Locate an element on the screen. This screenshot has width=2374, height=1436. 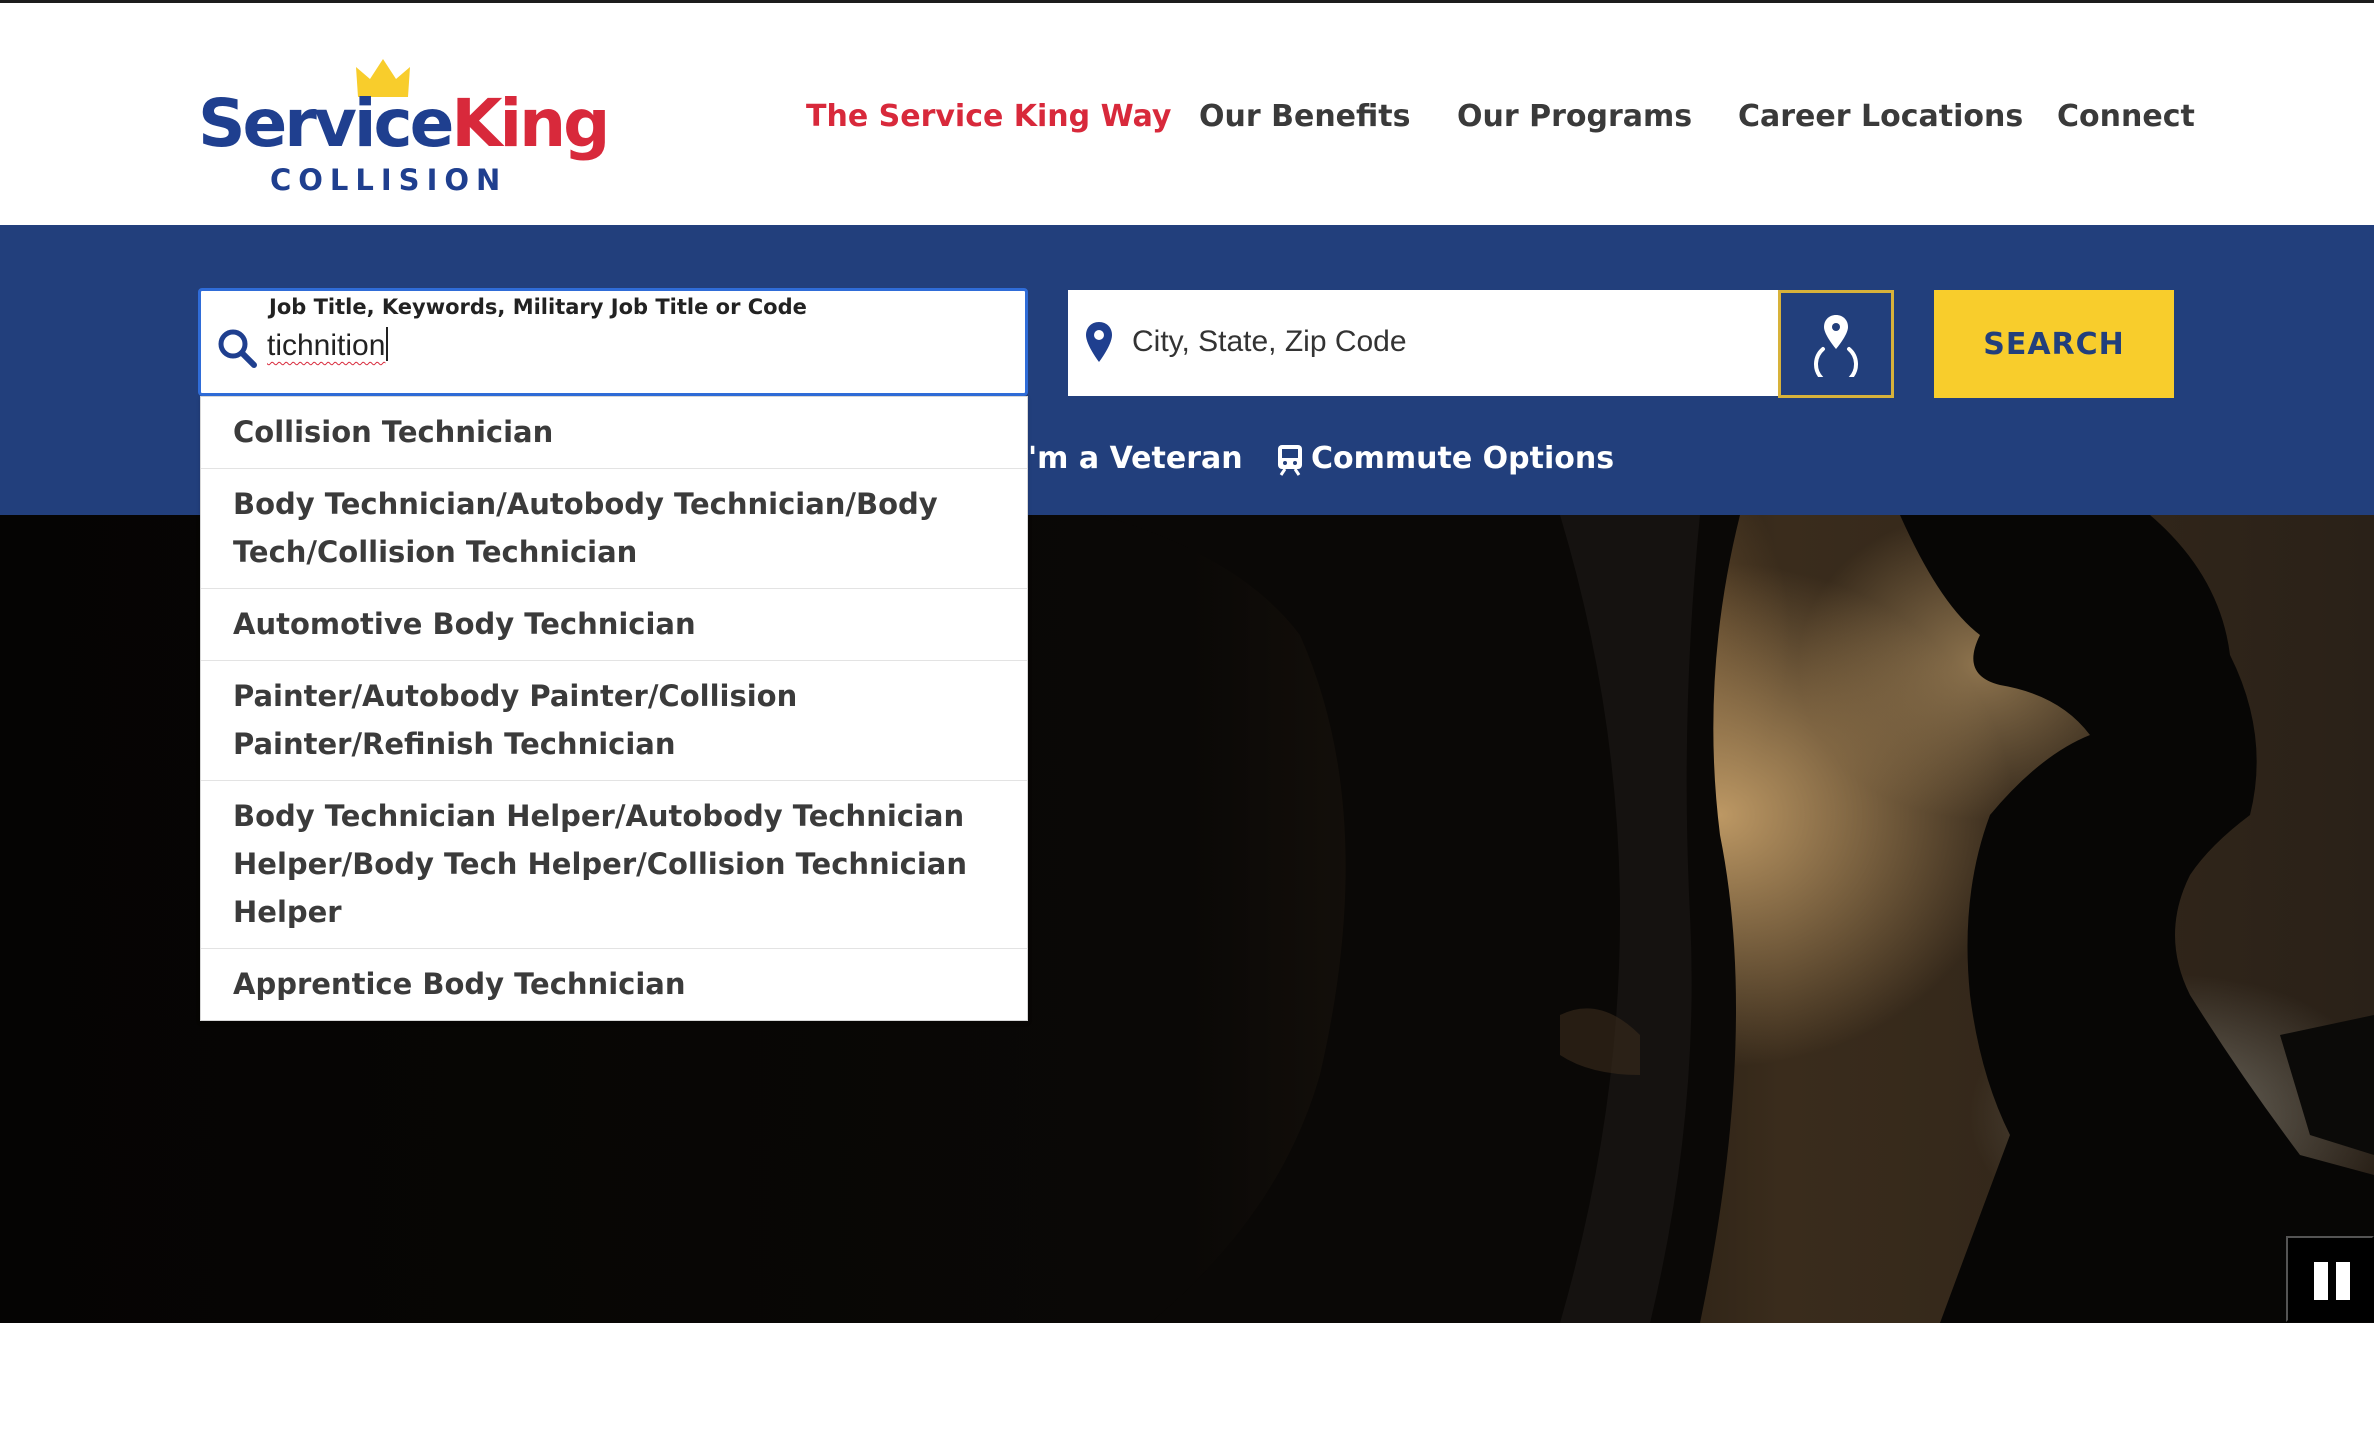
geolocate-icon is located at coordinates (1836, 346).